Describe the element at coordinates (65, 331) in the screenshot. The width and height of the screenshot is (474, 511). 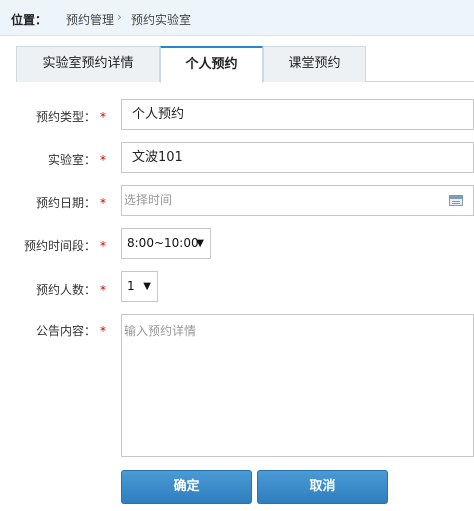
I see `notice-label-text: 公告内容：` at that location.